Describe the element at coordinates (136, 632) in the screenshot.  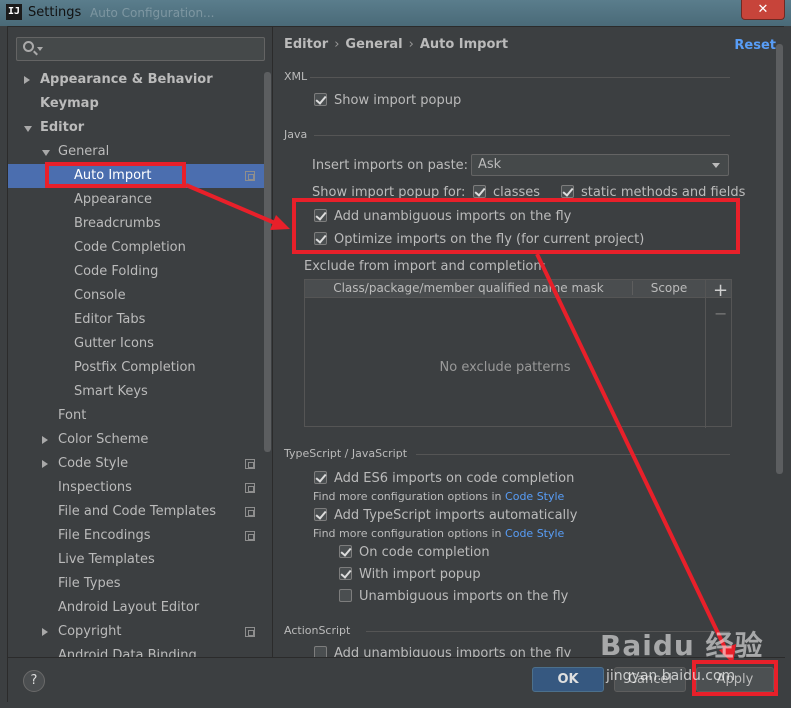
I see `tree-item-copyright: Copyright` at that location.